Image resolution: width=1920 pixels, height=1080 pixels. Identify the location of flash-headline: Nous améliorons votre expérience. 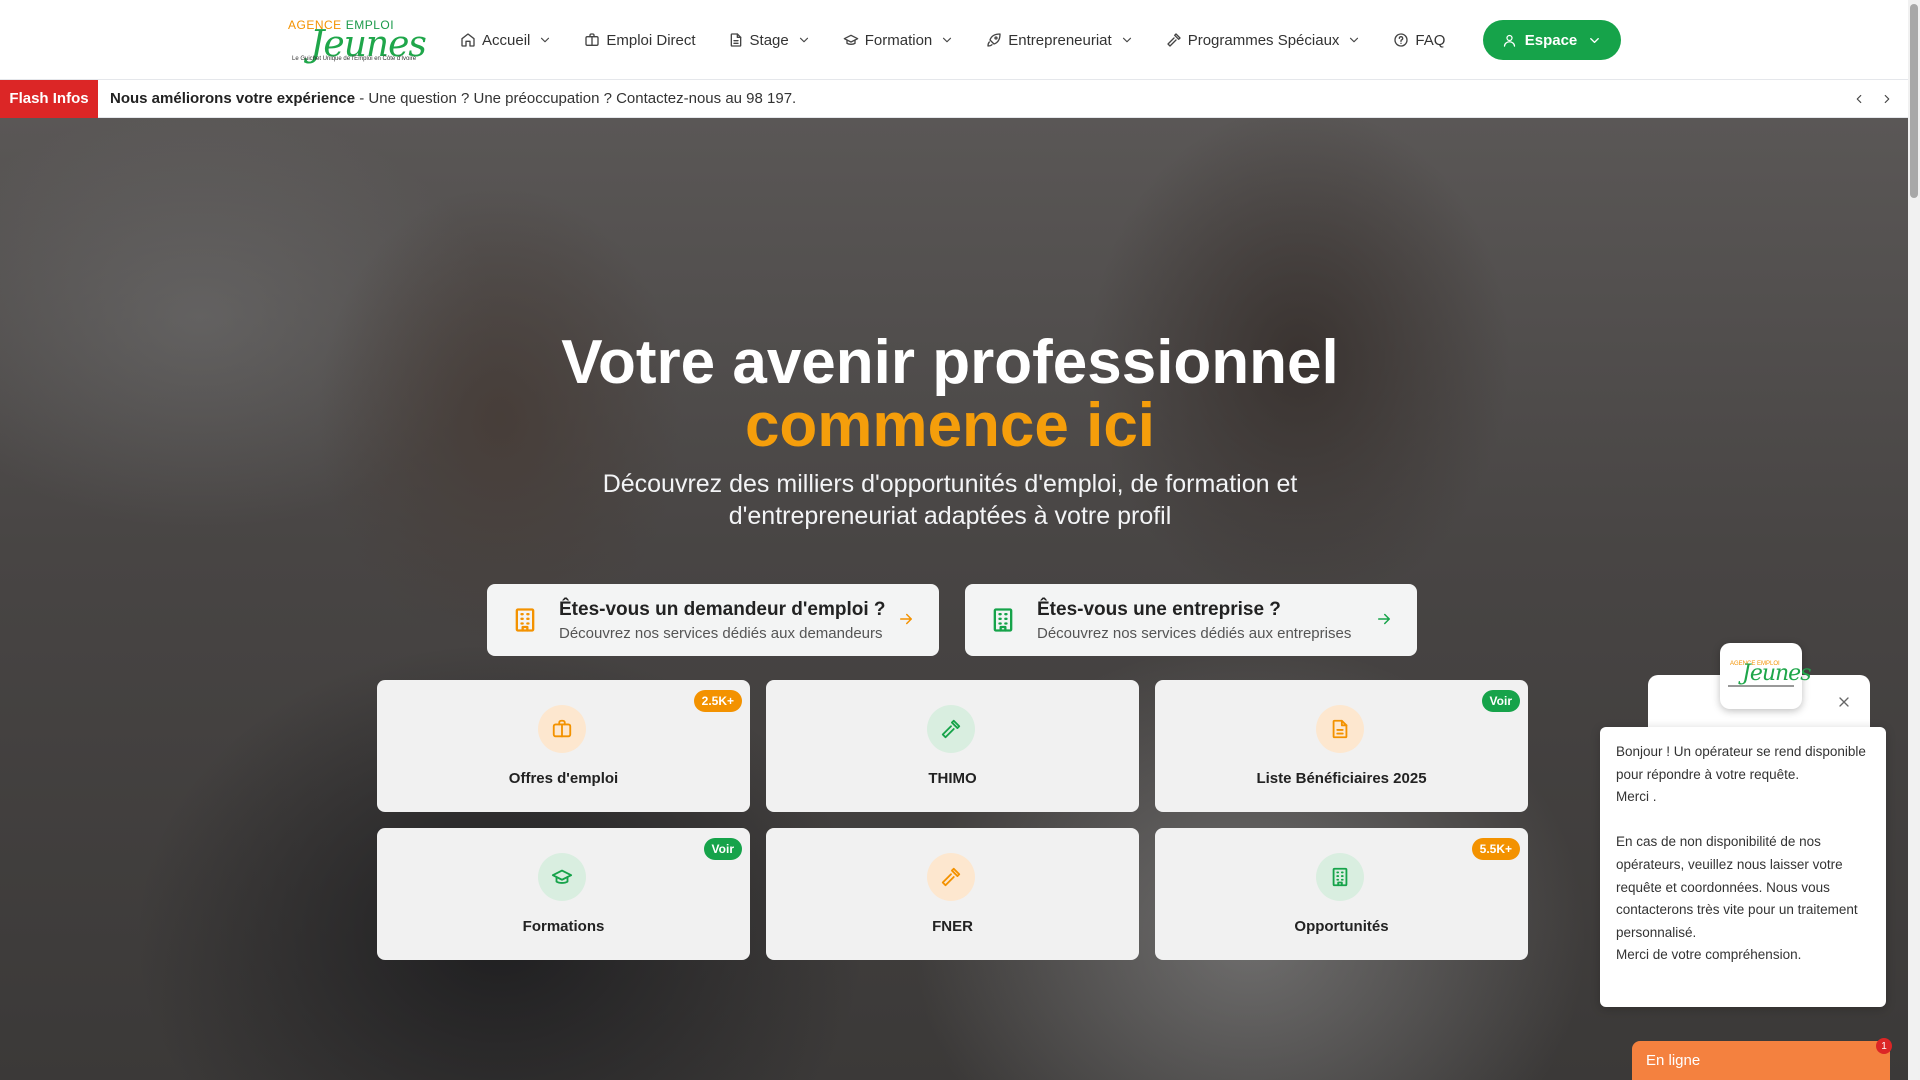
(233, 98).